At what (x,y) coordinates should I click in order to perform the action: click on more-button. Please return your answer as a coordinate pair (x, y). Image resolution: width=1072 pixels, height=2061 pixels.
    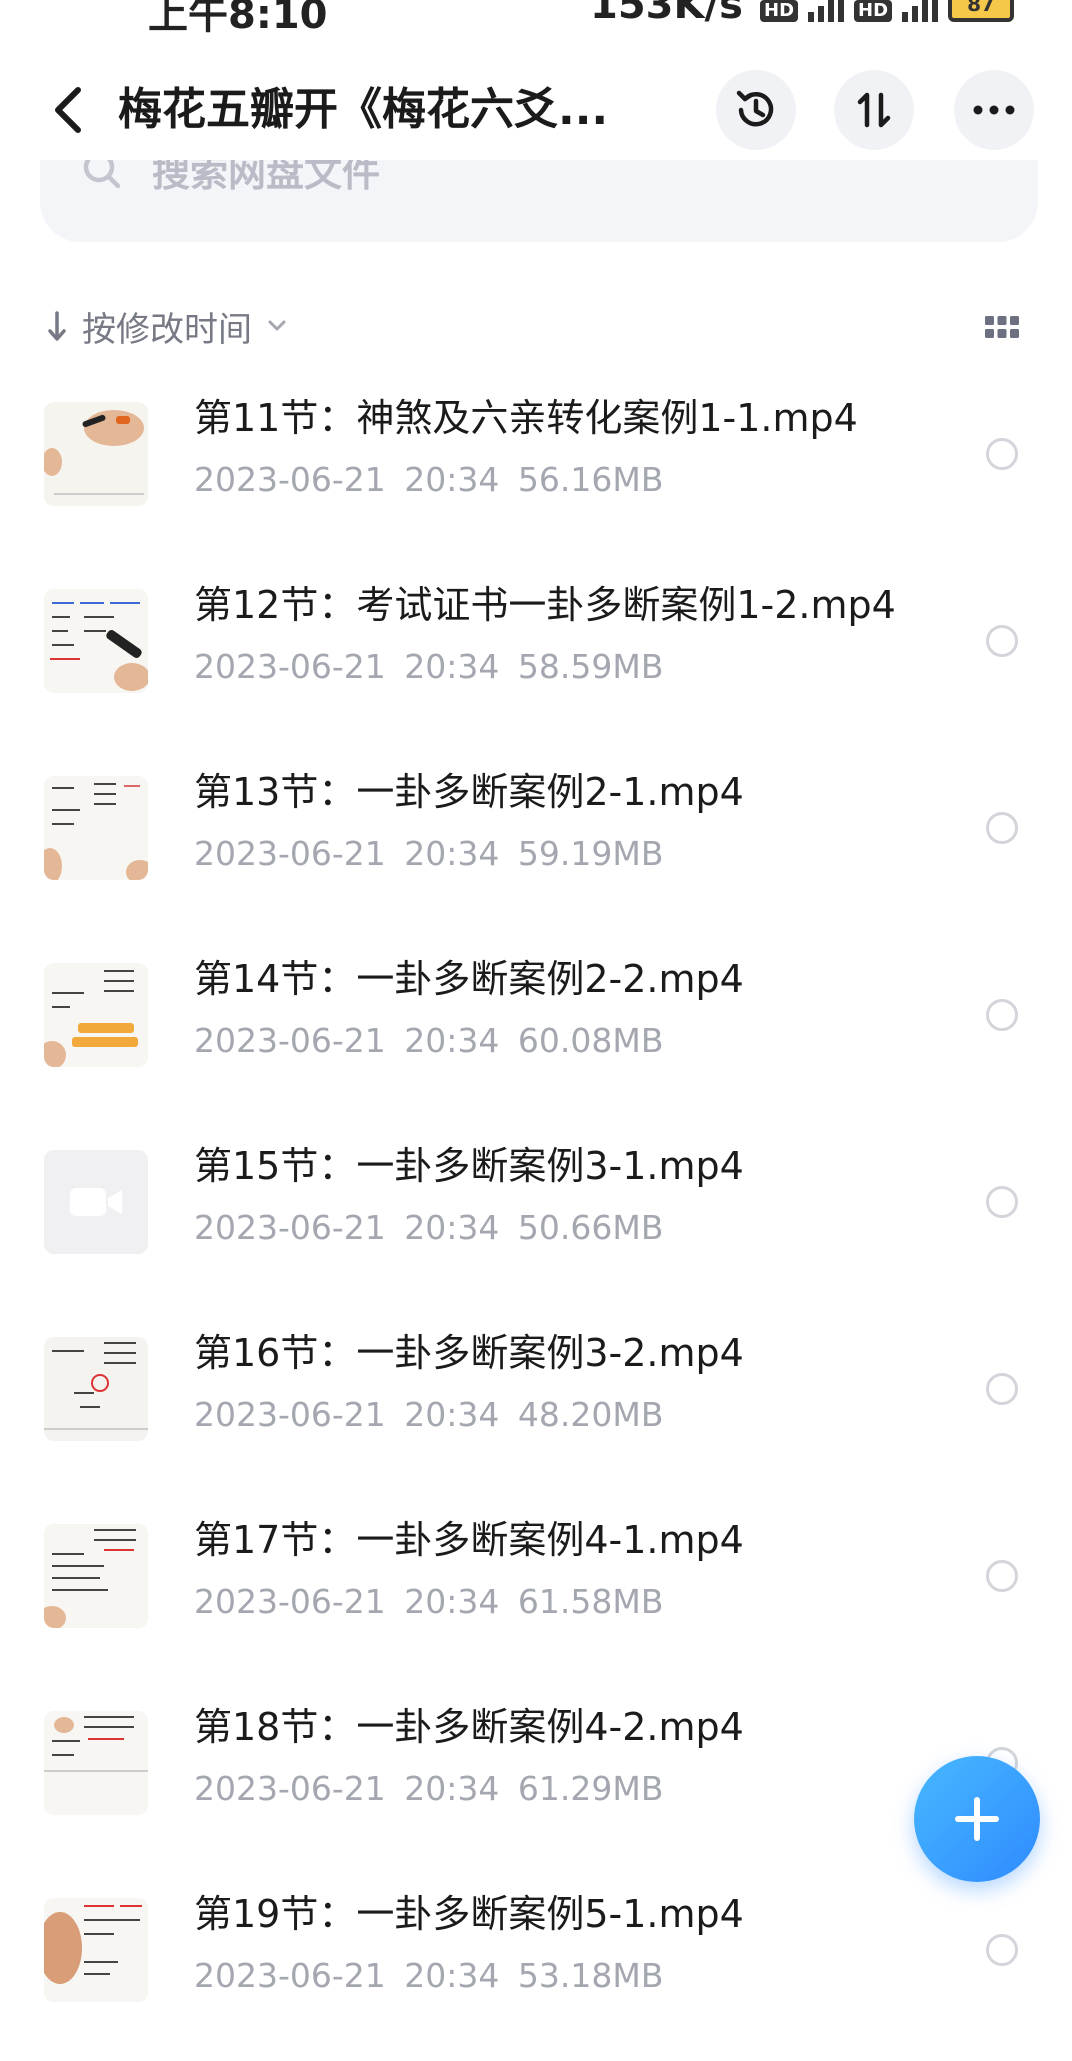
    Looking at the image, I should click on (994, 110).